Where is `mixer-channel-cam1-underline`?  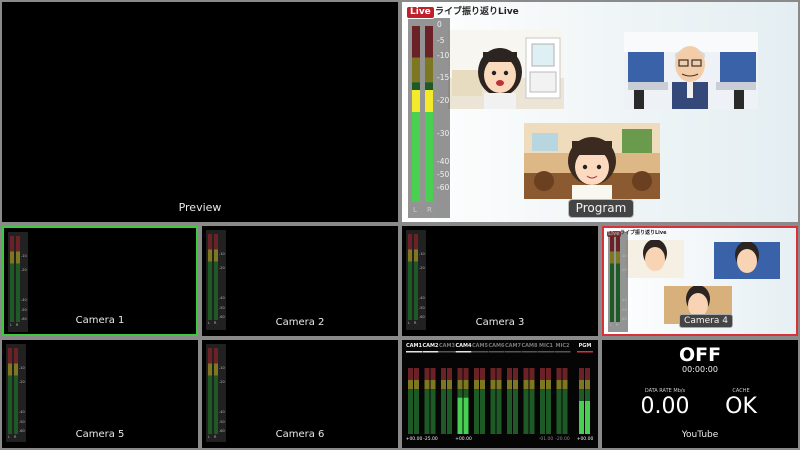
mixer-channel-cam1-underline is located at coordinates (414, 352).